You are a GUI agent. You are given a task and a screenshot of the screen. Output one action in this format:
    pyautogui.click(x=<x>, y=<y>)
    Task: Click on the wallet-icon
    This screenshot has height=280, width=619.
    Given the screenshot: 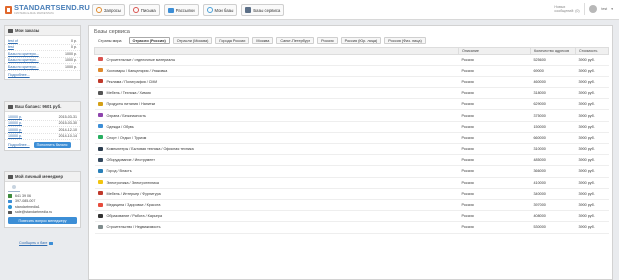 What is the action you would take?
    pyautogui.click(x=10, y=106)
    